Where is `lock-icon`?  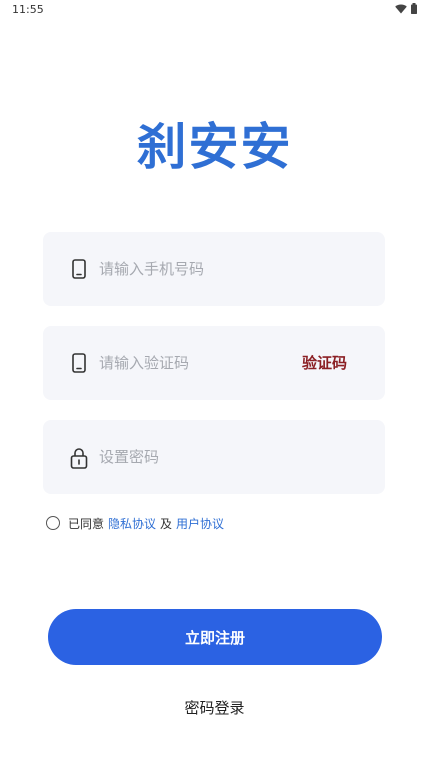 lock-icon is located at coordinates (79, 458).